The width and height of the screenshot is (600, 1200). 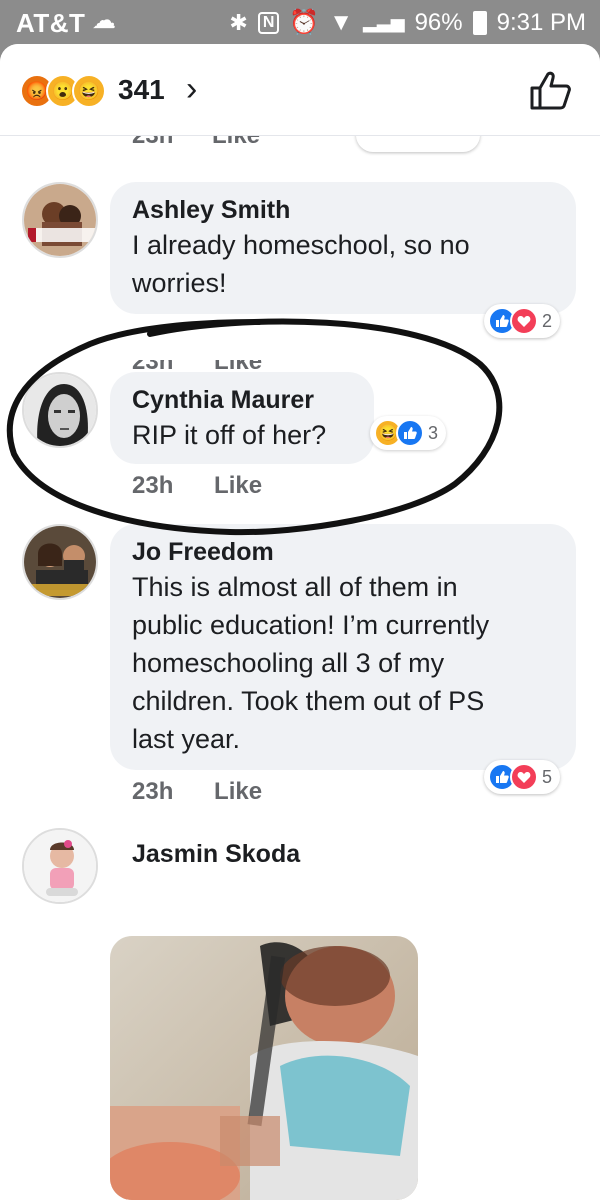 What do you see at coordinates (264, 1068) in the screenshot?
I see `gif-attachment` at bounding box center [264, 1068].